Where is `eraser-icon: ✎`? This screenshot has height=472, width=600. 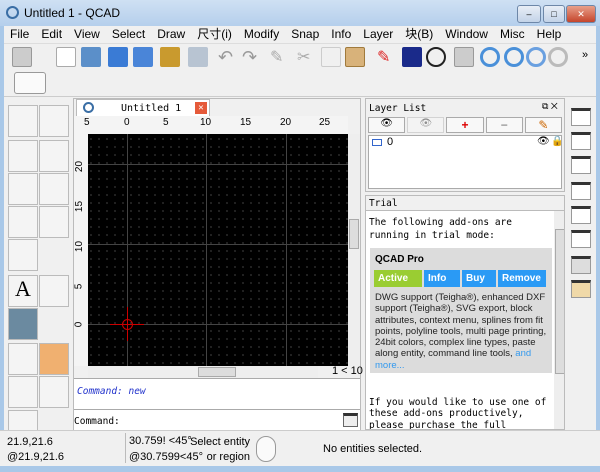
eraser-icon: ✎ is located at coordinates (280, 57).